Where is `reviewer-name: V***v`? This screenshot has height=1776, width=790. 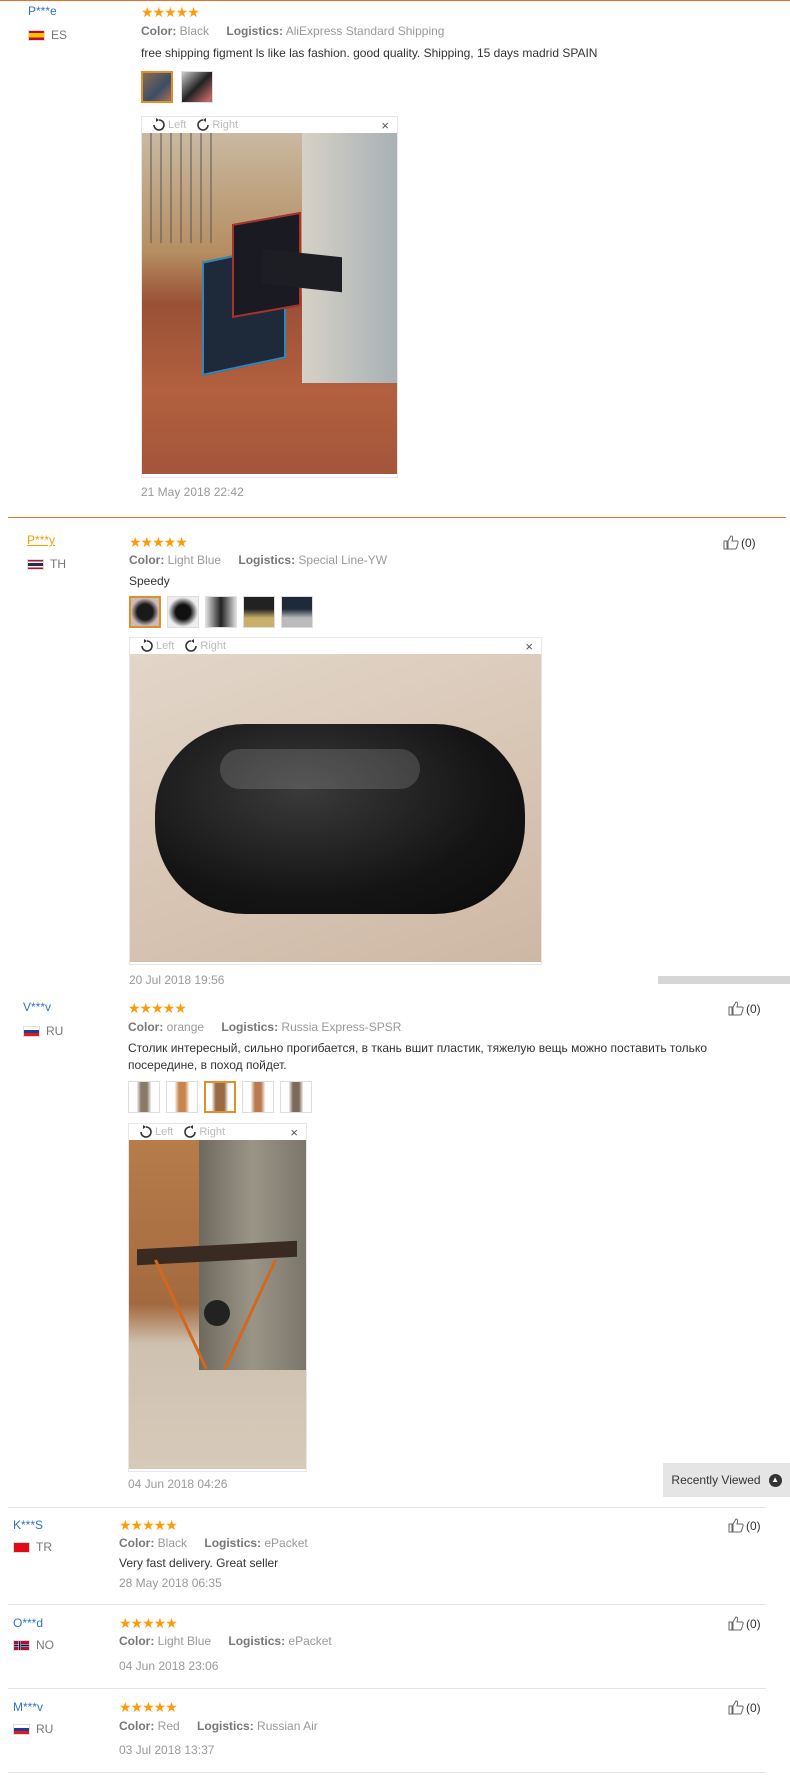 reviewer-name: V***v is located at coordinates (37, 1007).